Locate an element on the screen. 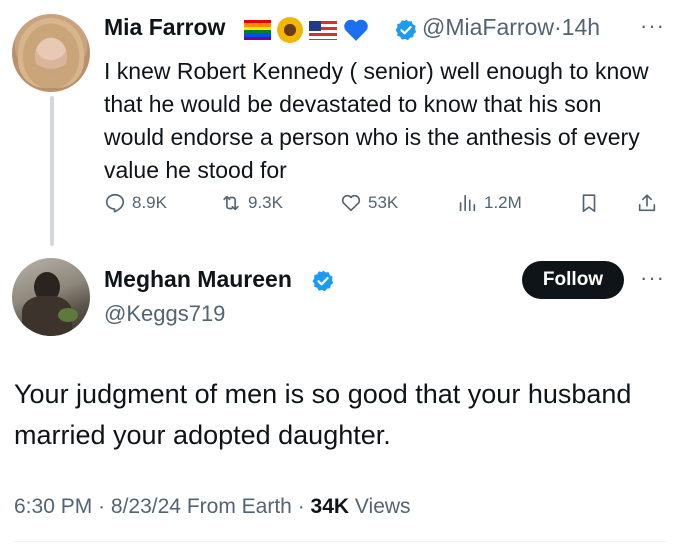 This screenshot has width=680, height=556. tweet-date: 8/23/24 is located at coordinates (146, 506).